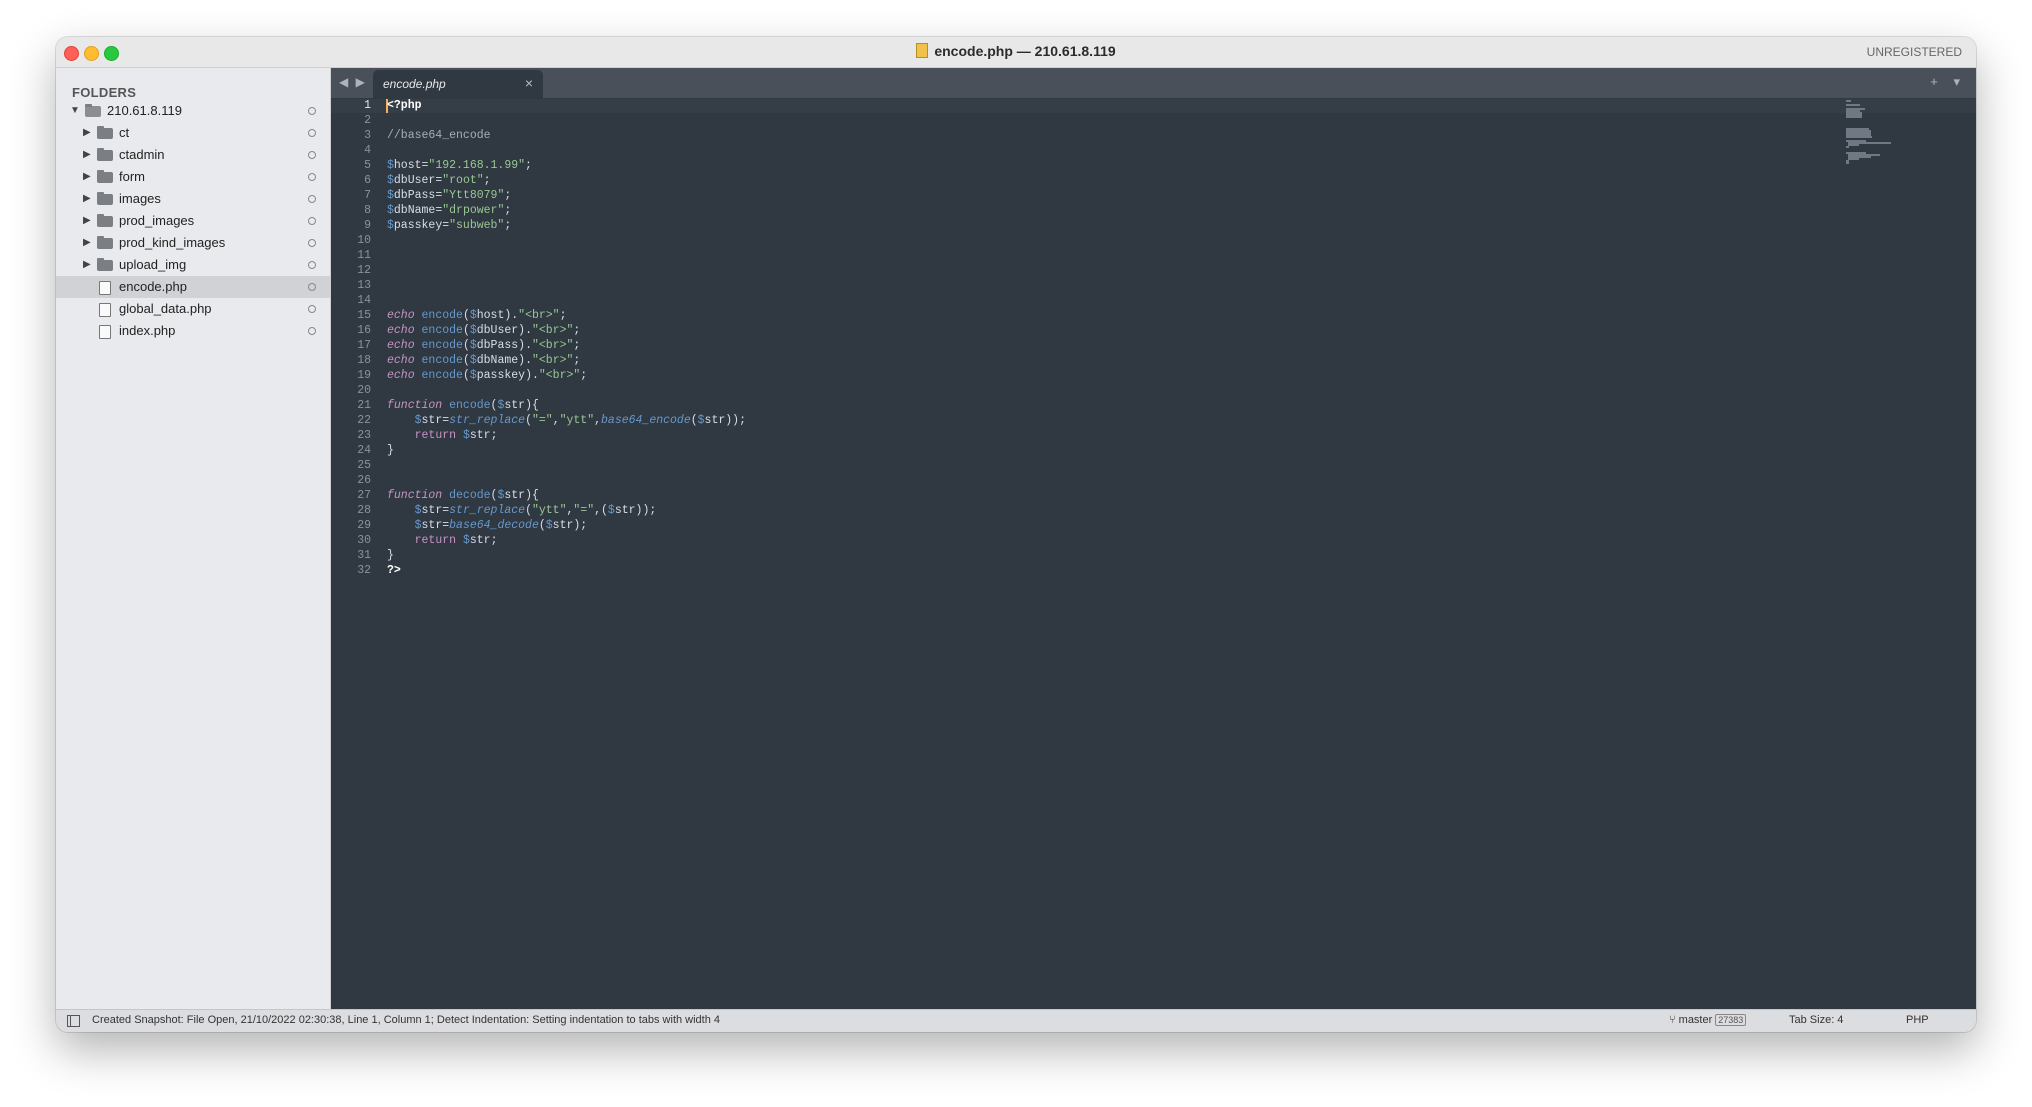 Image resolution: width=2032 pixels, height=1107 pixels. What do you see at coordinates (193, 133) in the screenshot?
I see `tree-item-ct: ▶ ct` at bounding box center [193, 133].